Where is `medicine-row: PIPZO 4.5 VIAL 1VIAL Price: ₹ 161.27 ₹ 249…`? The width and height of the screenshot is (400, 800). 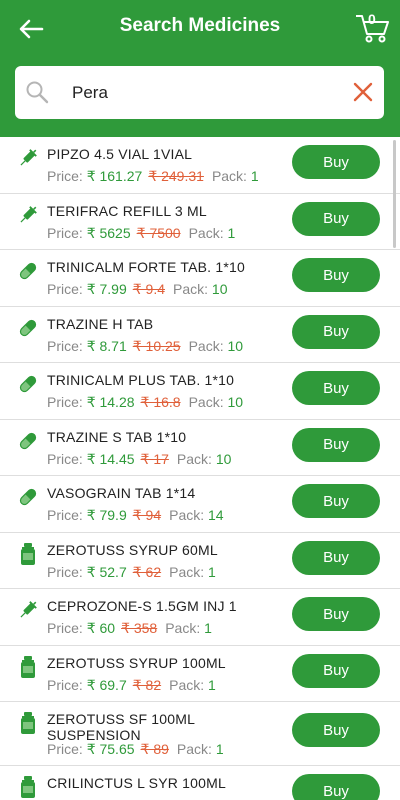 medicine-row: PIPZO 4.5 VIAL 1VIAL Price: ₹ 161.27 ₹ 249… is located at coordinates (200, 165).